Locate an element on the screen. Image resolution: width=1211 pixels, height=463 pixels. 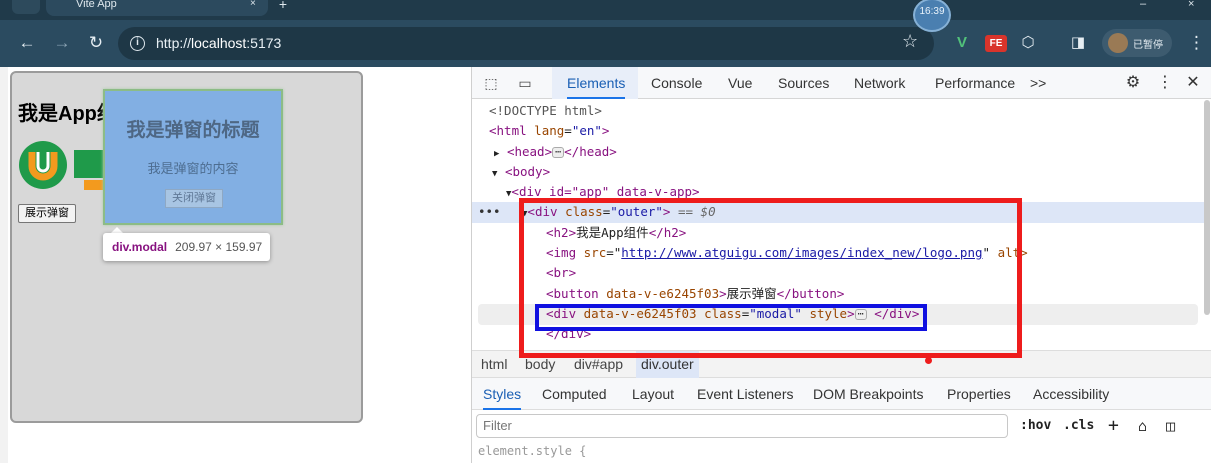
toggle-sidebar-icon: ◫ is located at coordinates (1170, 426).